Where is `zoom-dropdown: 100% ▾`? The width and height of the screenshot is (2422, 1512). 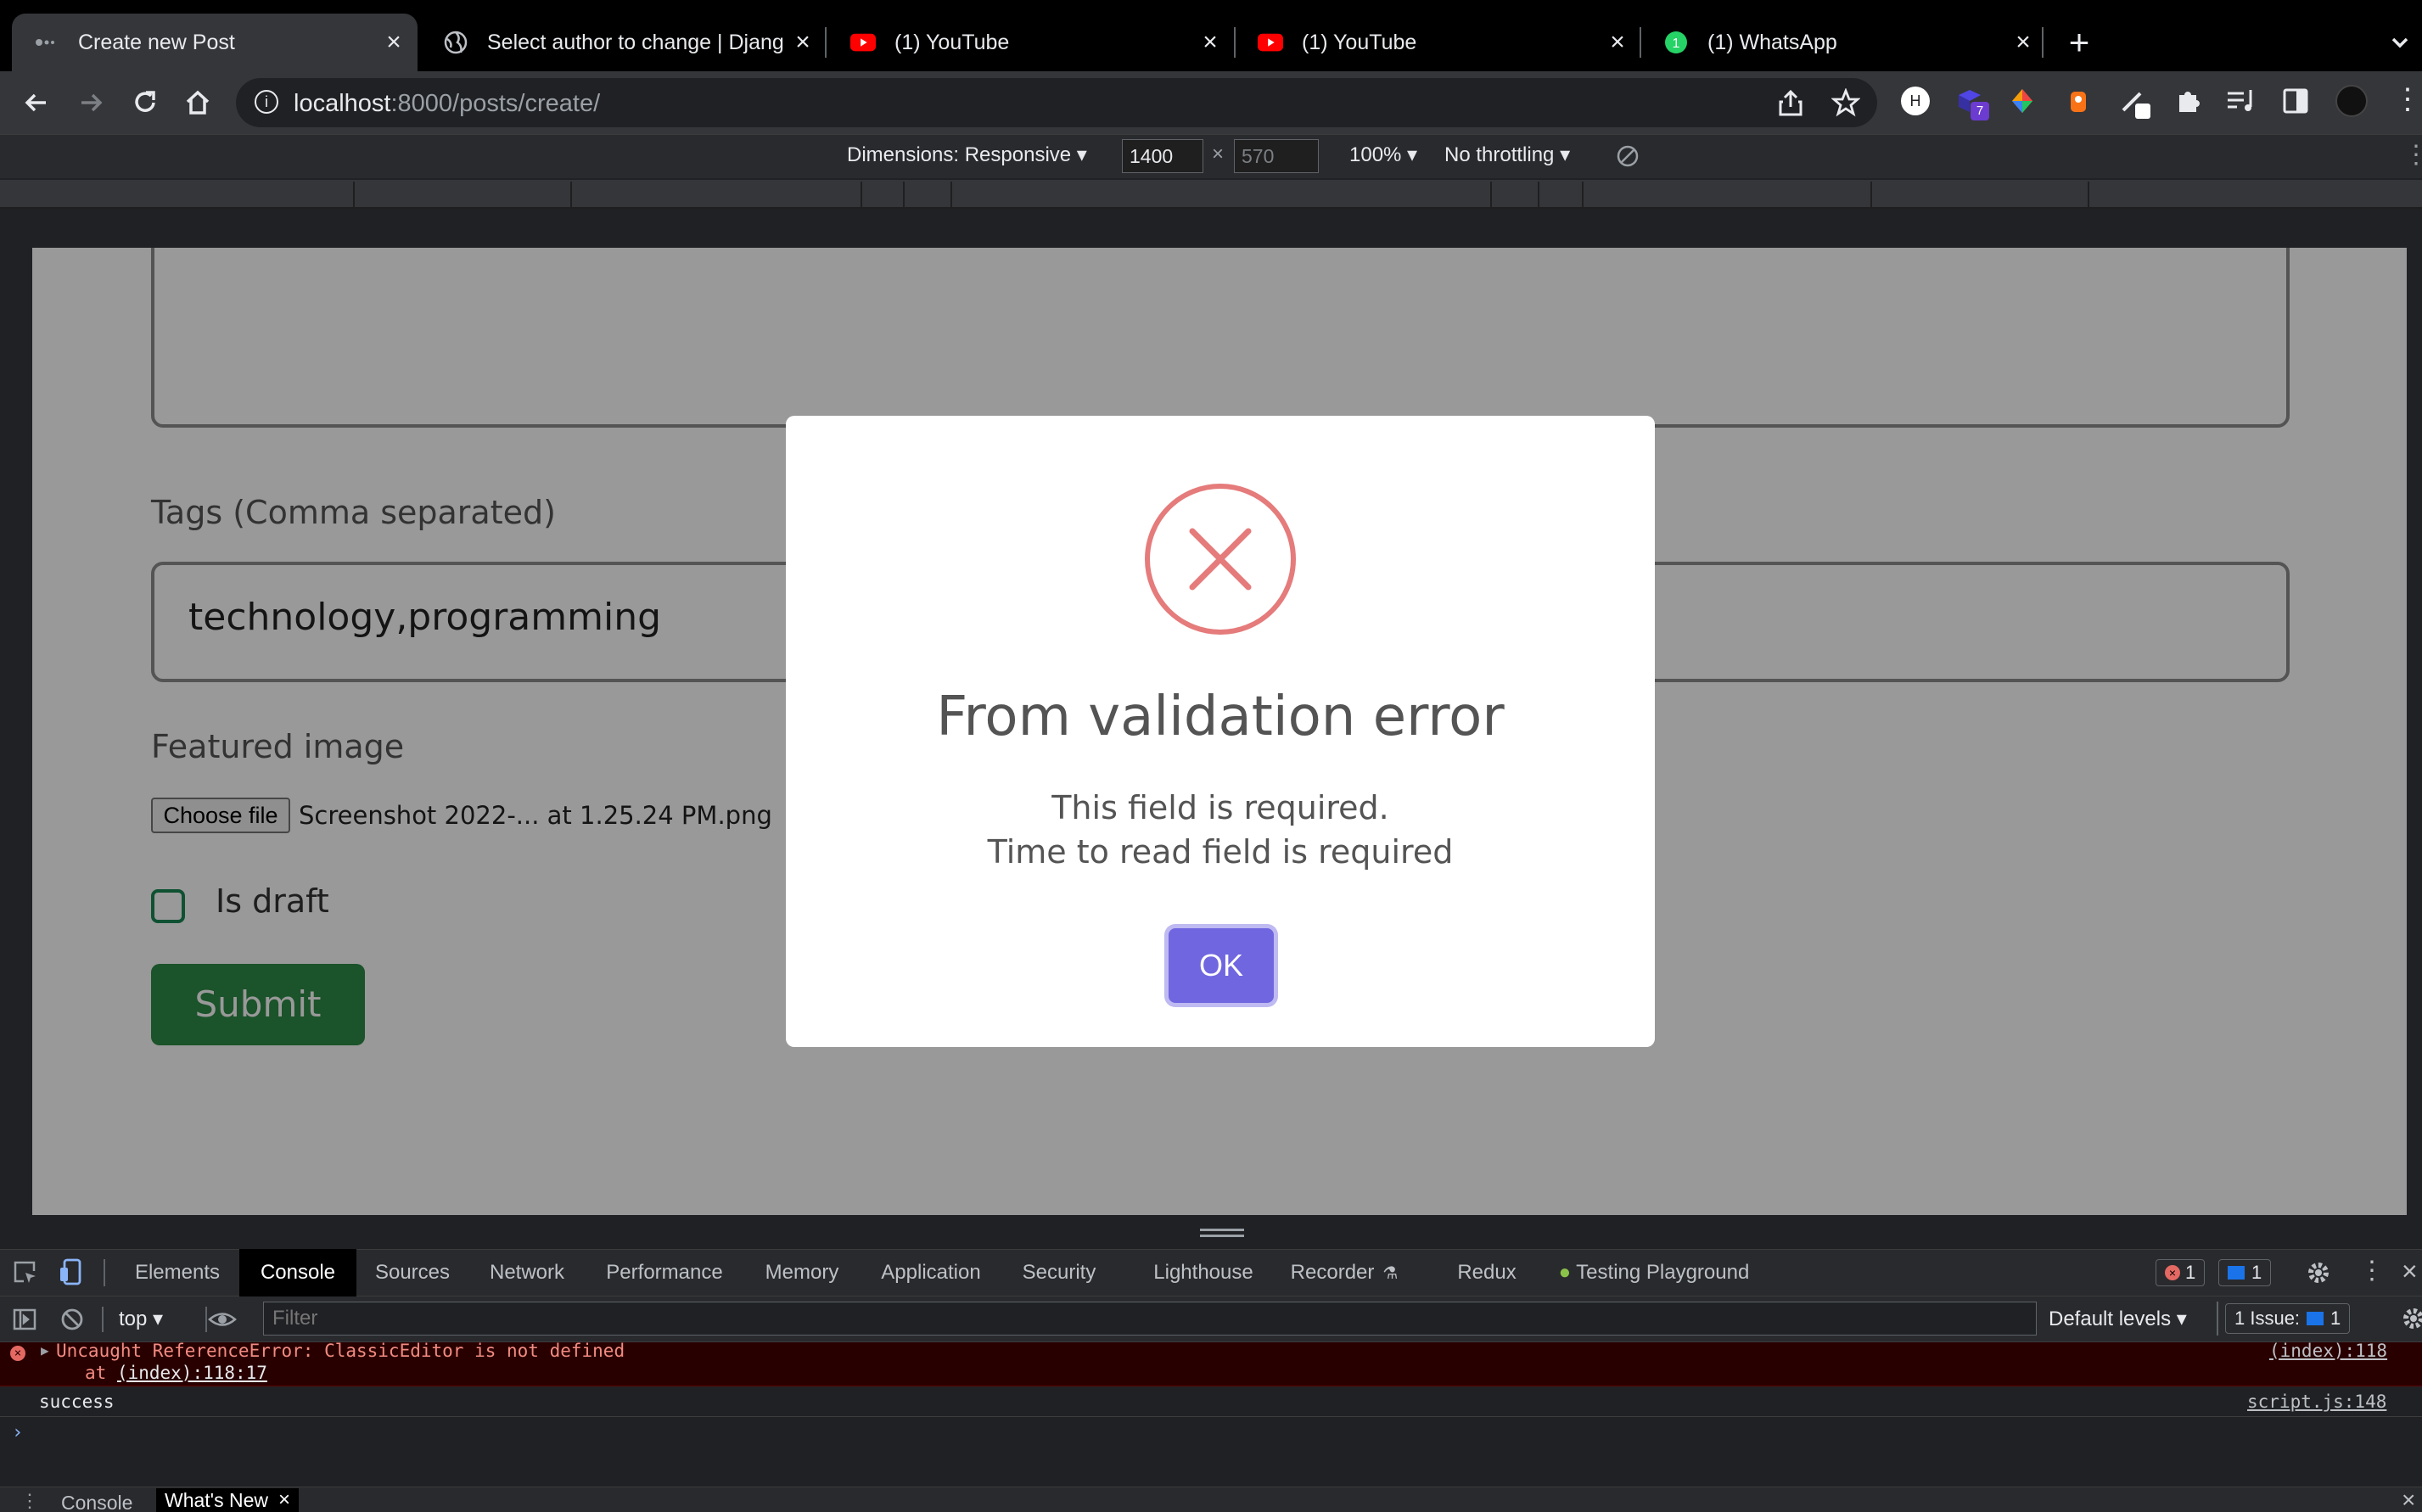
zoom-dropdown: 100% ▾ is located at coordinates (1383, 155).